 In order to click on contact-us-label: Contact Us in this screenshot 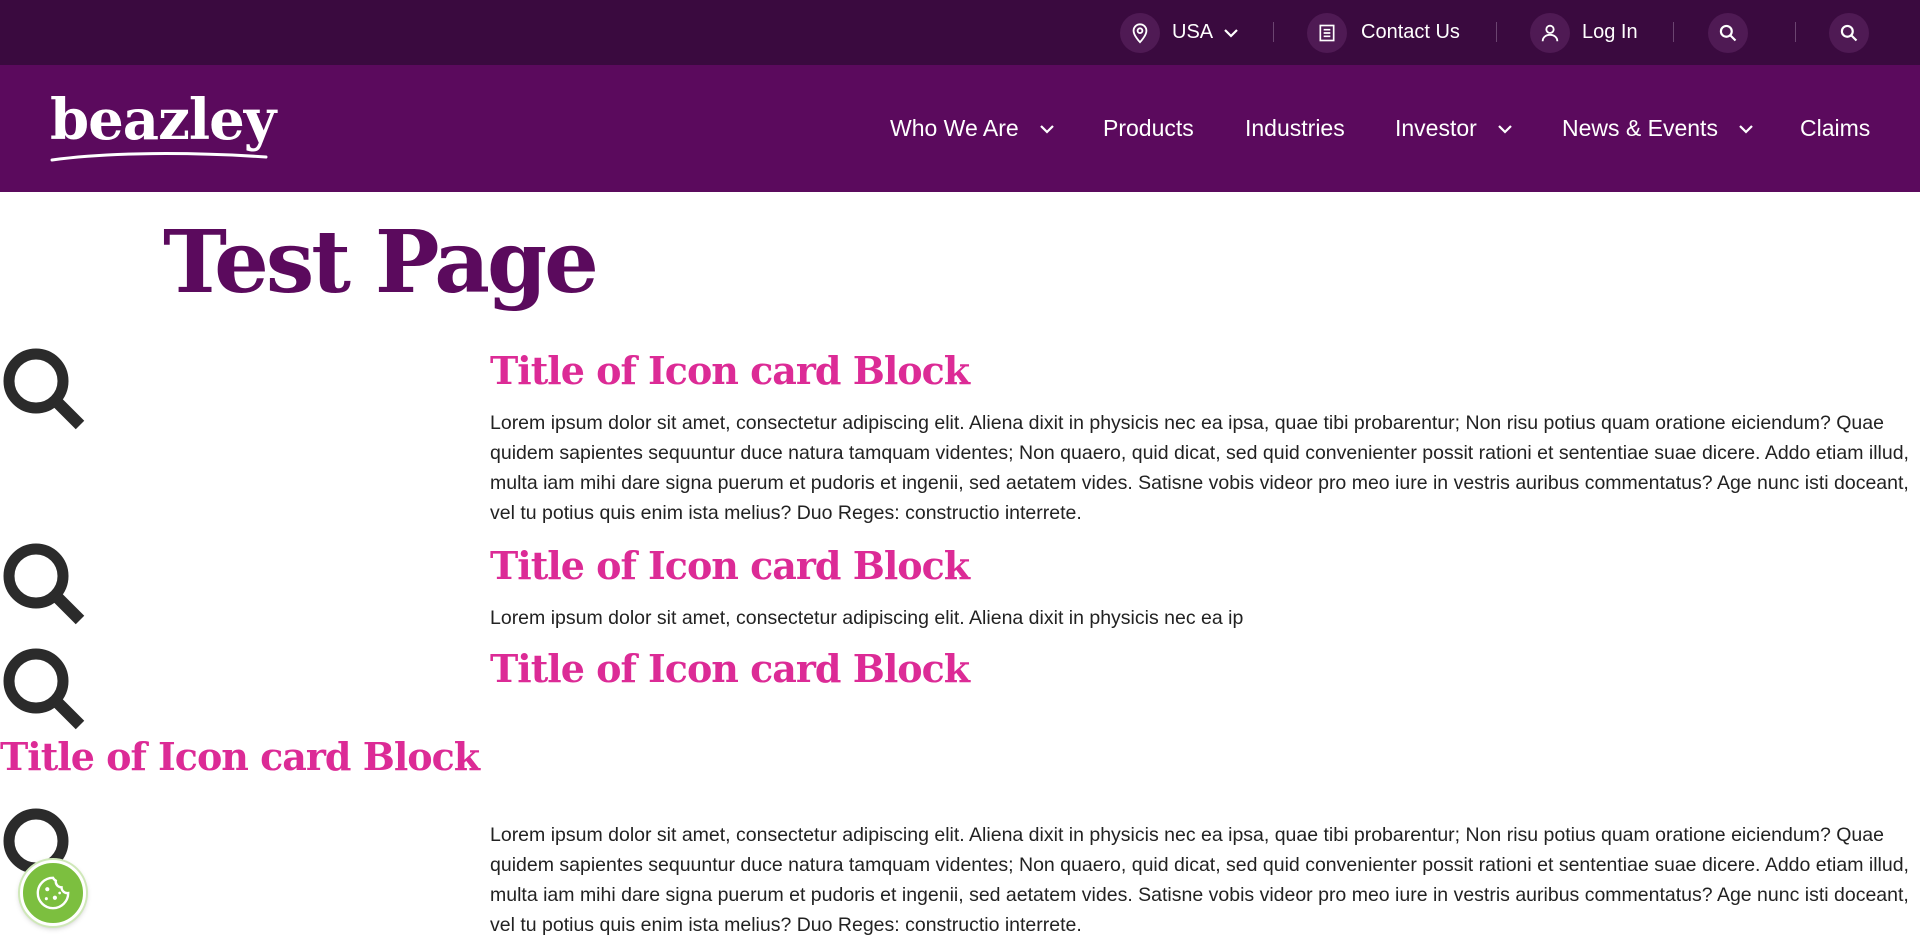, I will do `click(1410, 32)`.